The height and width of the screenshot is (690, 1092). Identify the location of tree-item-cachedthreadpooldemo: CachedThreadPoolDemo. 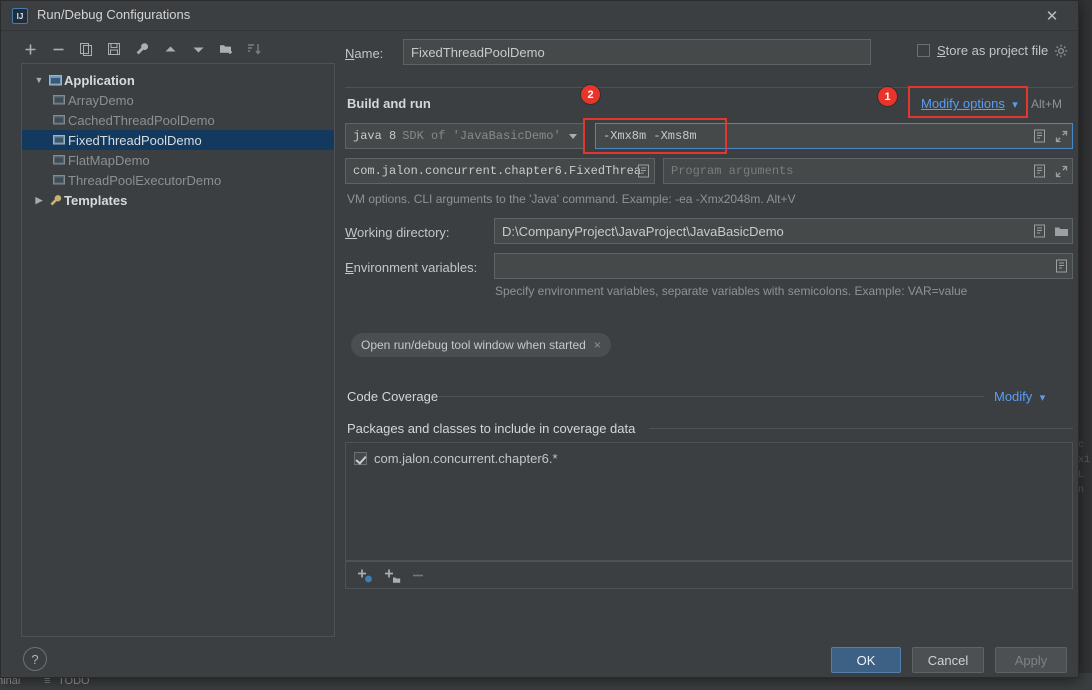
(178, 120).